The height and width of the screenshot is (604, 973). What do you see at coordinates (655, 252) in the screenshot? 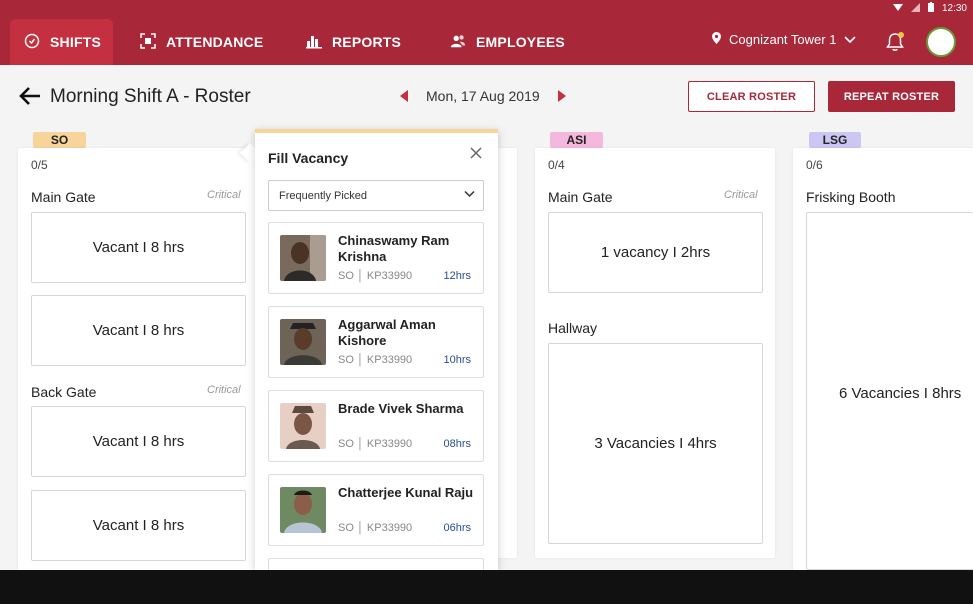
I see `vacancy-slot: 1 vacancy I 2hrs` at bounding box center [655, 252].